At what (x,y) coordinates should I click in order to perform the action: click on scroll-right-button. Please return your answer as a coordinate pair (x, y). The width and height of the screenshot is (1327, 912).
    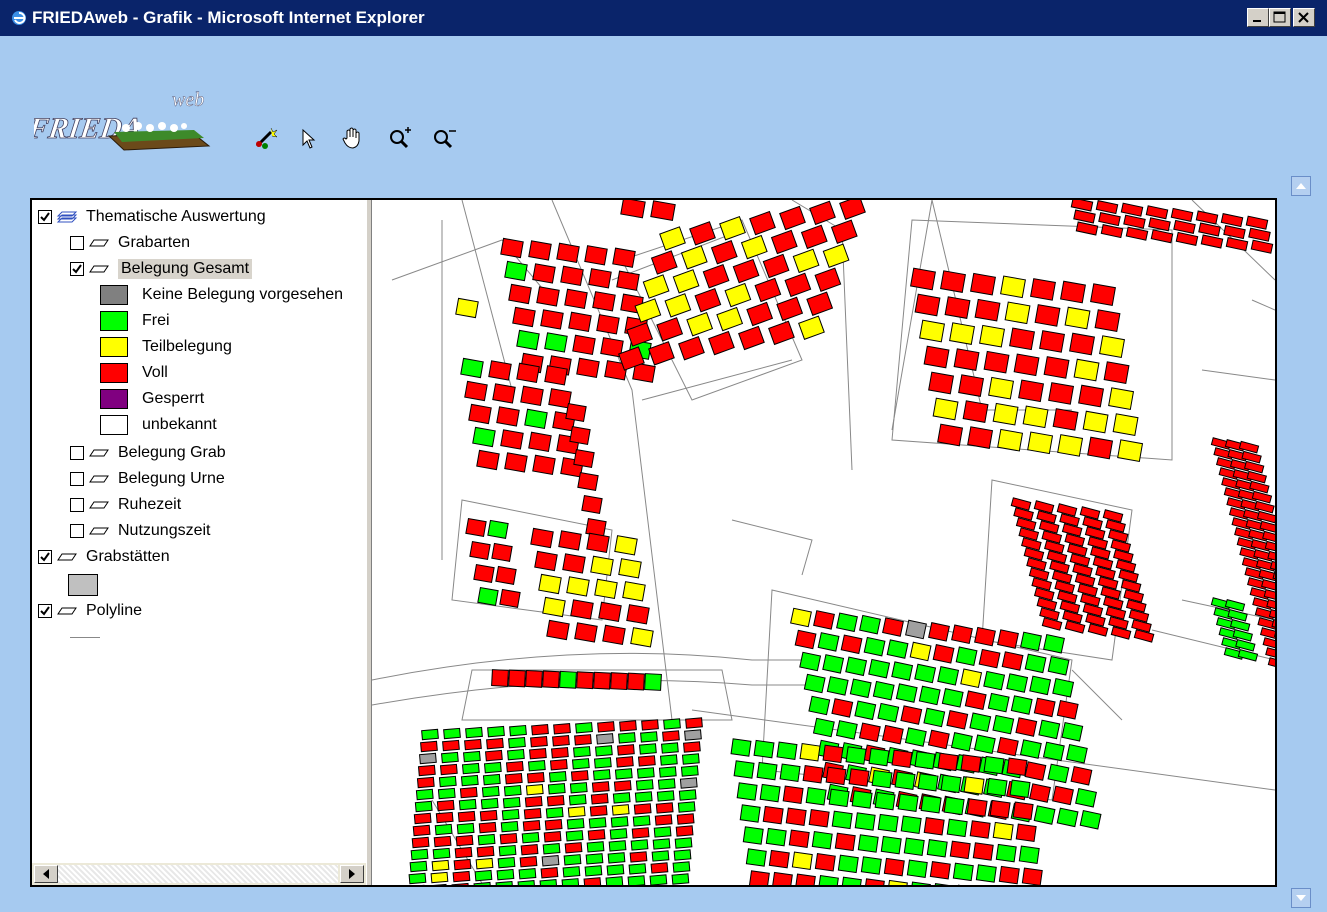
    Looking at the image, I should click on (352, 874).